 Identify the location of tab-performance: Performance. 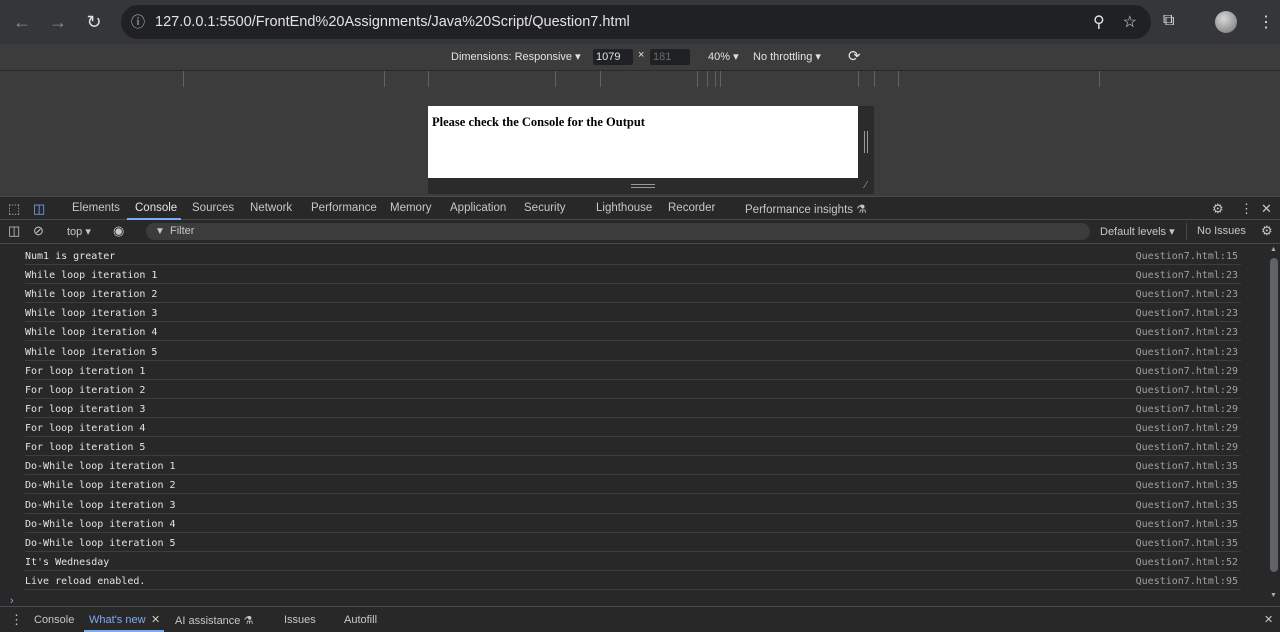
(344, 208).